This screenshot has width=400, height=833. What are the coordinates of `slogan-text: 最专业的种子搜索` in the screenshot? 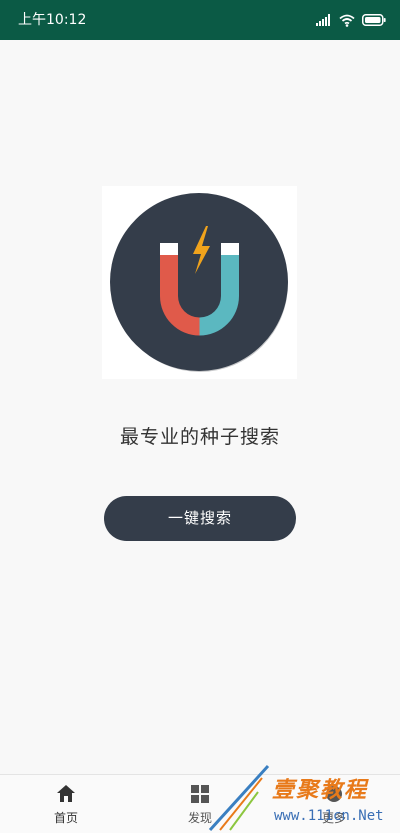 It's located at (199, 437).